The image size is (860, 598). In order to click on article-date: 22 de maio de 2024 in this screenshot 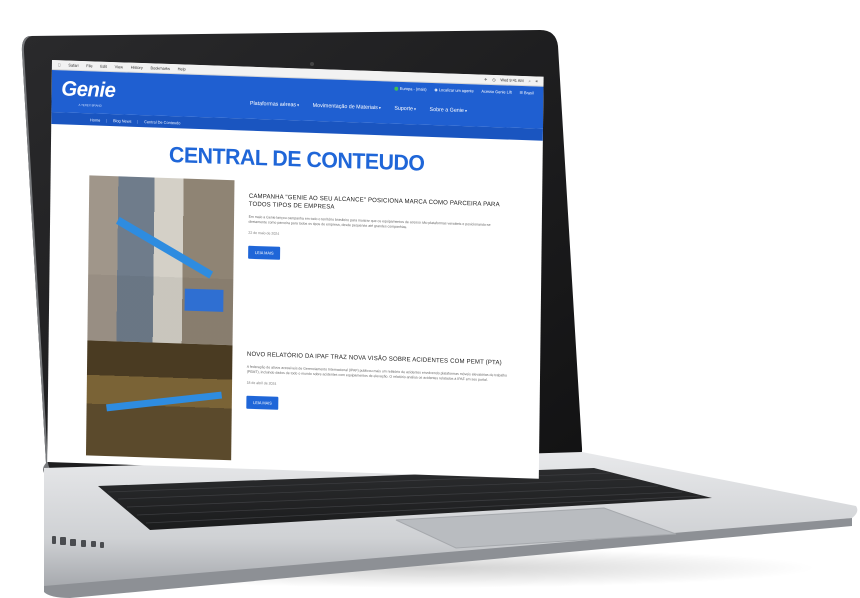, I will do `click(264, 233)`.